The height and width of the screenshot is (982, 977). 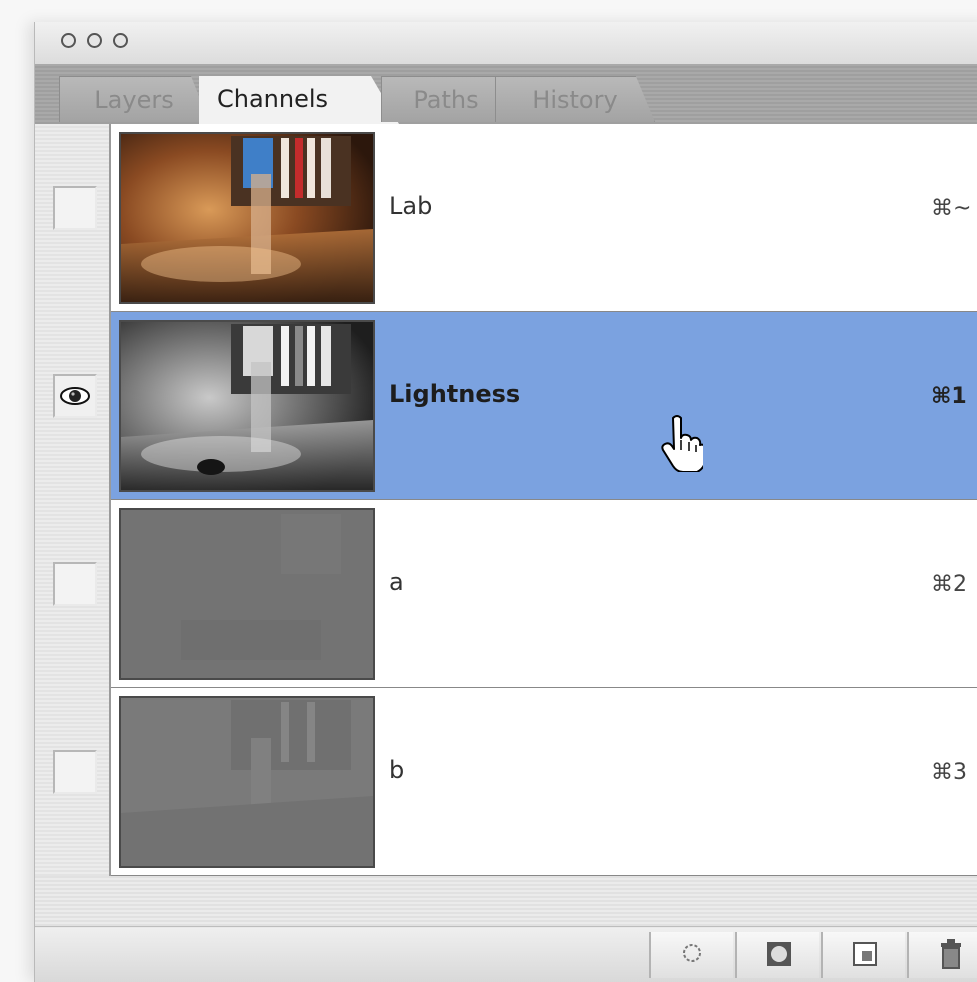 I want to click on tab-paths-label: Paths, so click(x=446, y=100).